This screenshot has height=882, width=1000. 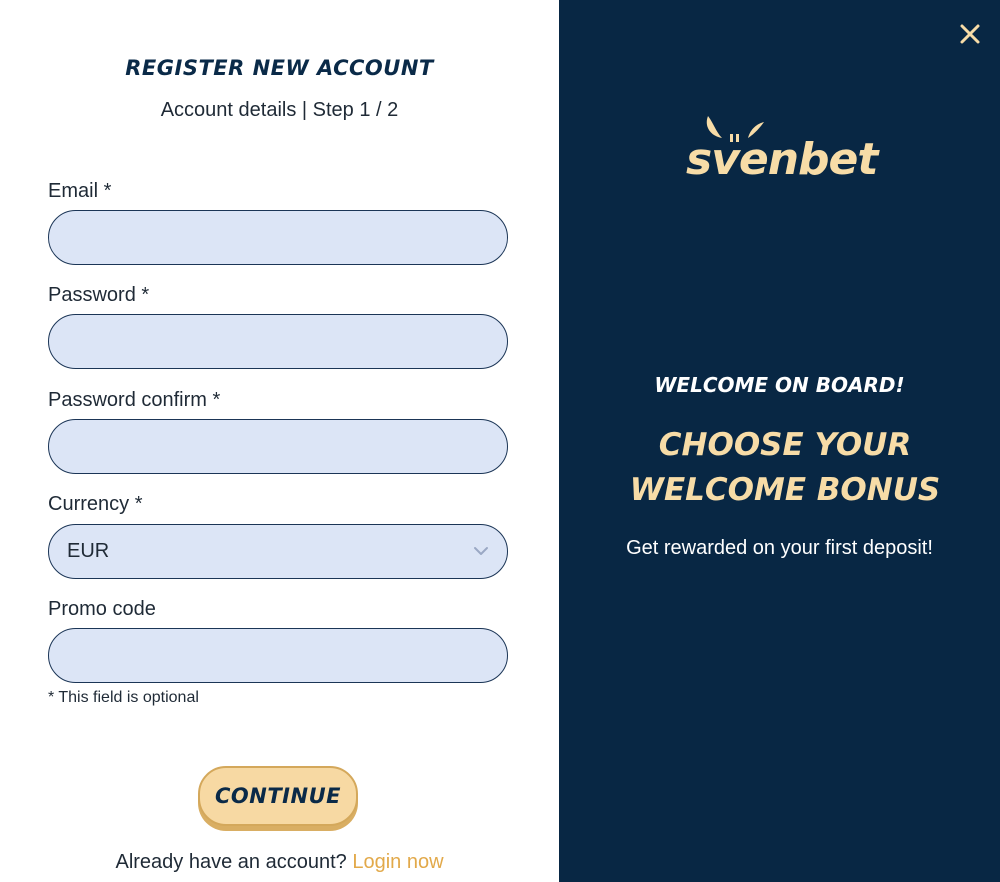 What do you see at coordinates (134, 400) in the screenshot?
I see `password-confirm-label: Password confirm *` at bounding box center [134, 400].